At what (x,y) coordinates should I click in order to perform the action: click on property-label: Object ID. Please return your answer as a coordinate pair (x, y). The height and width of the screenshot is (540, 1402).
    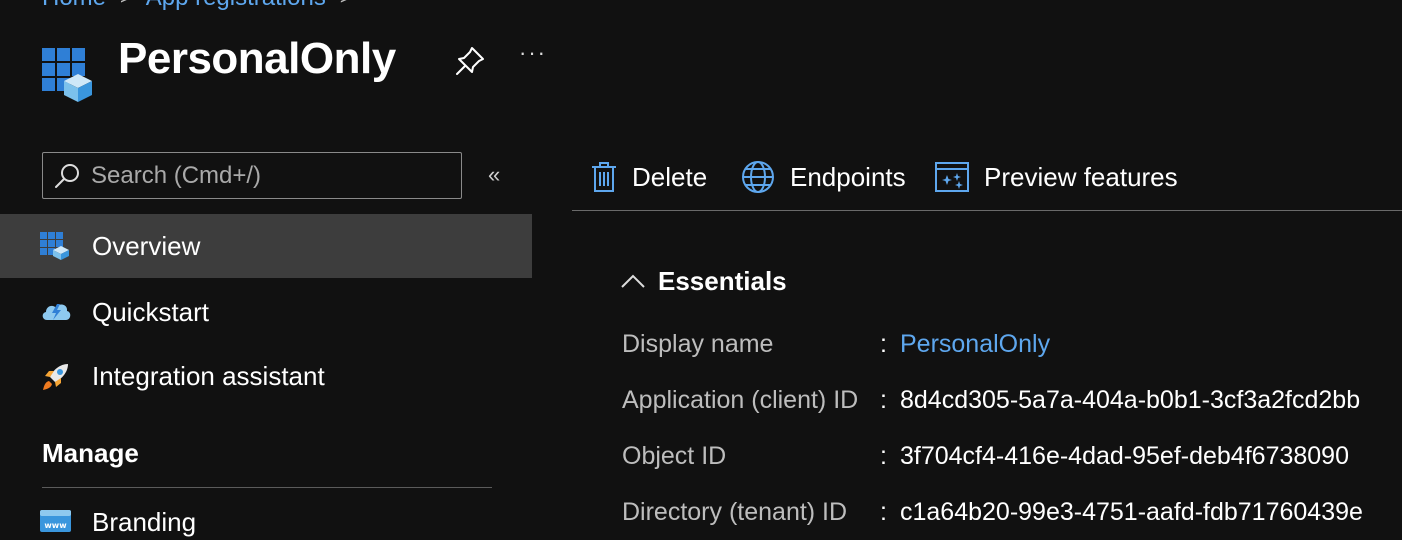
    Looking at the image, I should click on (674, 456).